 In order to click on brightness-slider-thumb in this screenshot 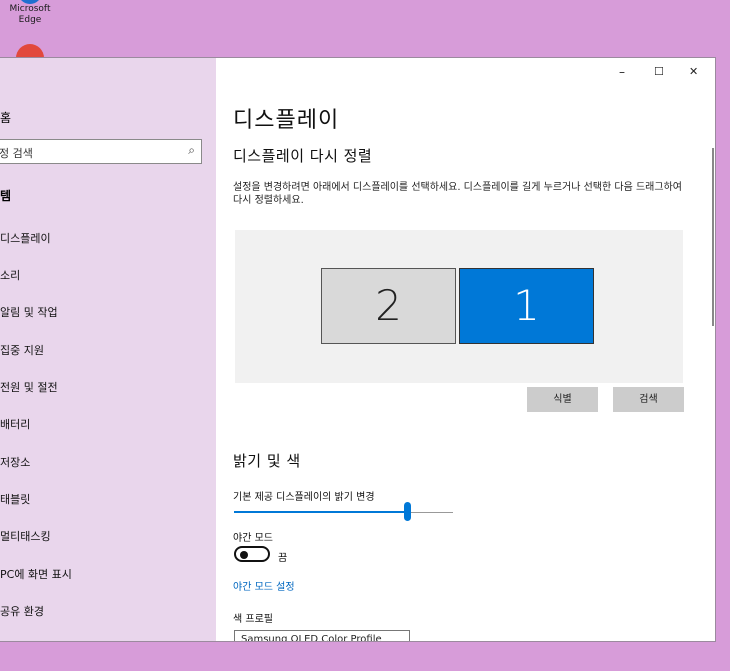, I will do `click(407, 511)`.